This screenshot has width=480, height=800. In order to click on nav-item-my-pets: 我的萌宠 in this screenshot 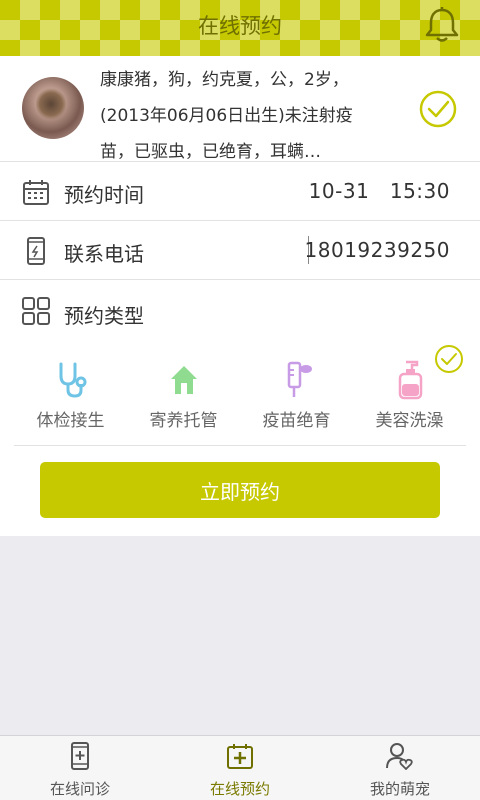, I will do `click(400, 768)`.